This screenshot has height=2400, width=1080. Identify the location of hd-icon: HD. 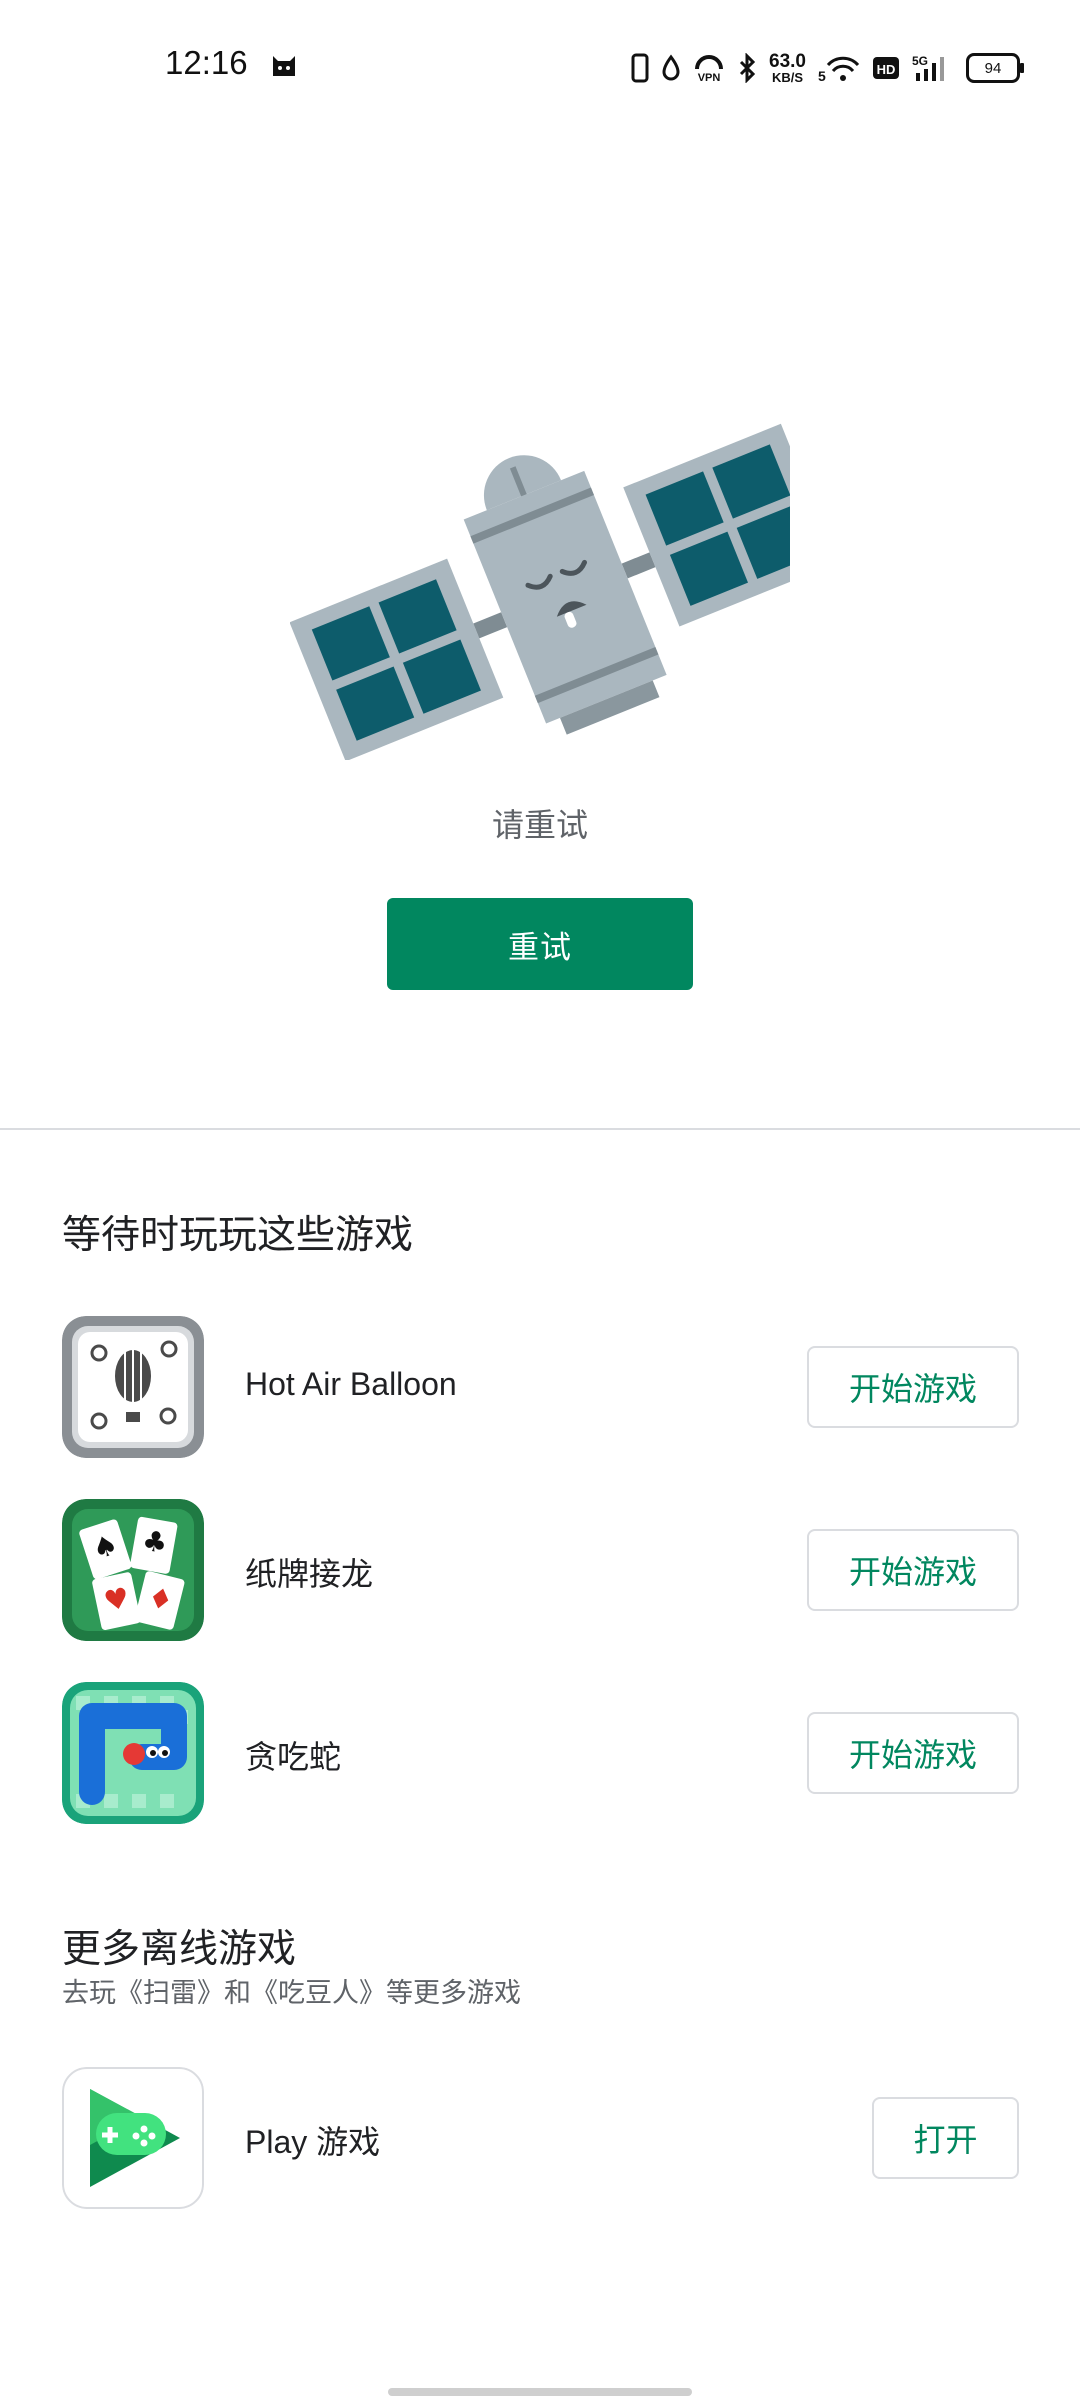
(886, 68).